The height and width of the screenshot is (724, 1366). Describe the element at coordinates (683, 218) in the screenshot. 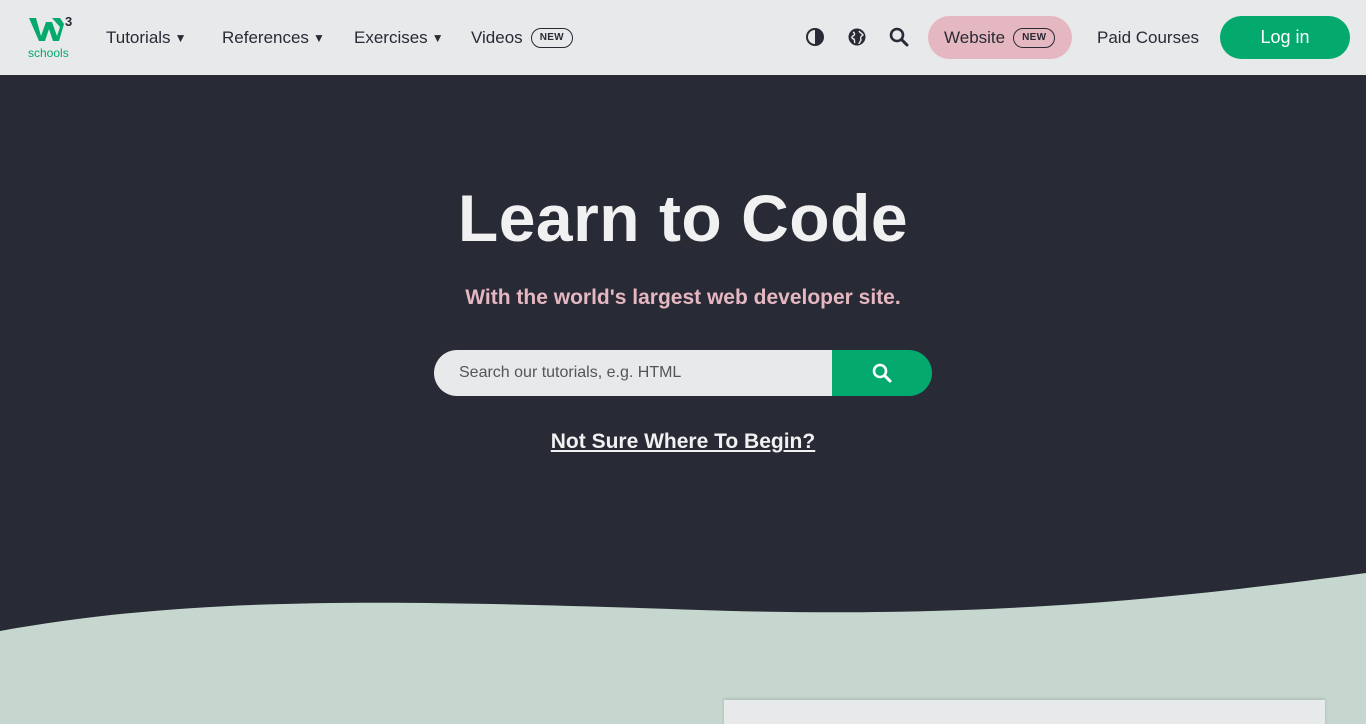

I see `hero-title: Learn to Code` at that location.